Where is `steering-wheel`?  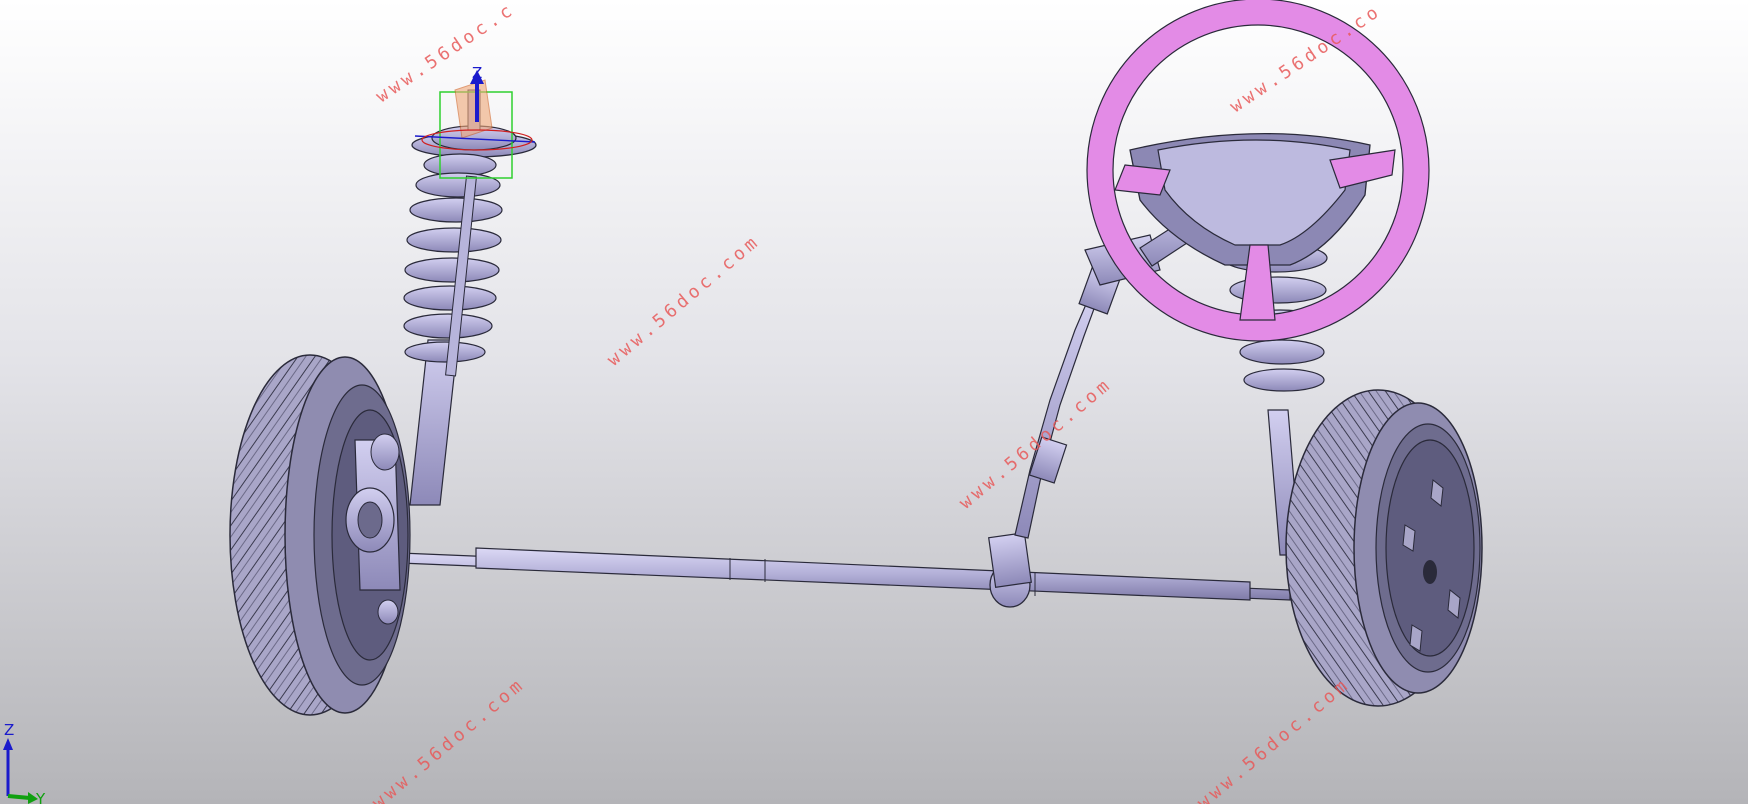 steering-wheel is located at coordinates (1258, 171).